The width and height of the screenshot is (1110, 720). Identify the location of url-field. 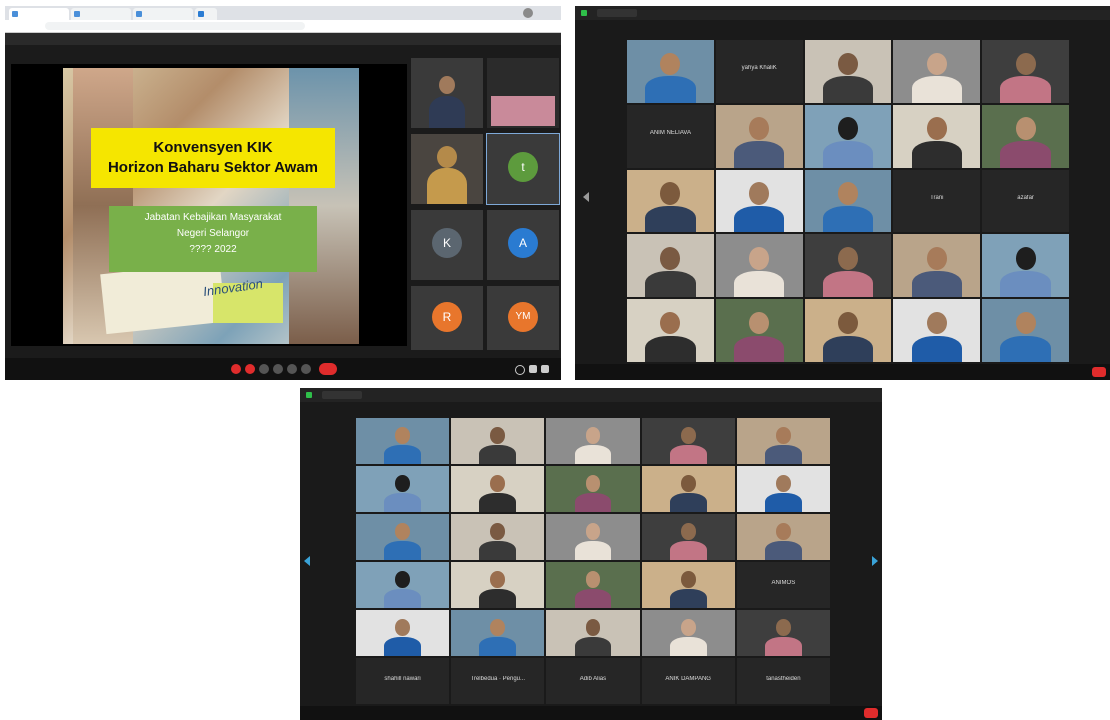
(175, 26).